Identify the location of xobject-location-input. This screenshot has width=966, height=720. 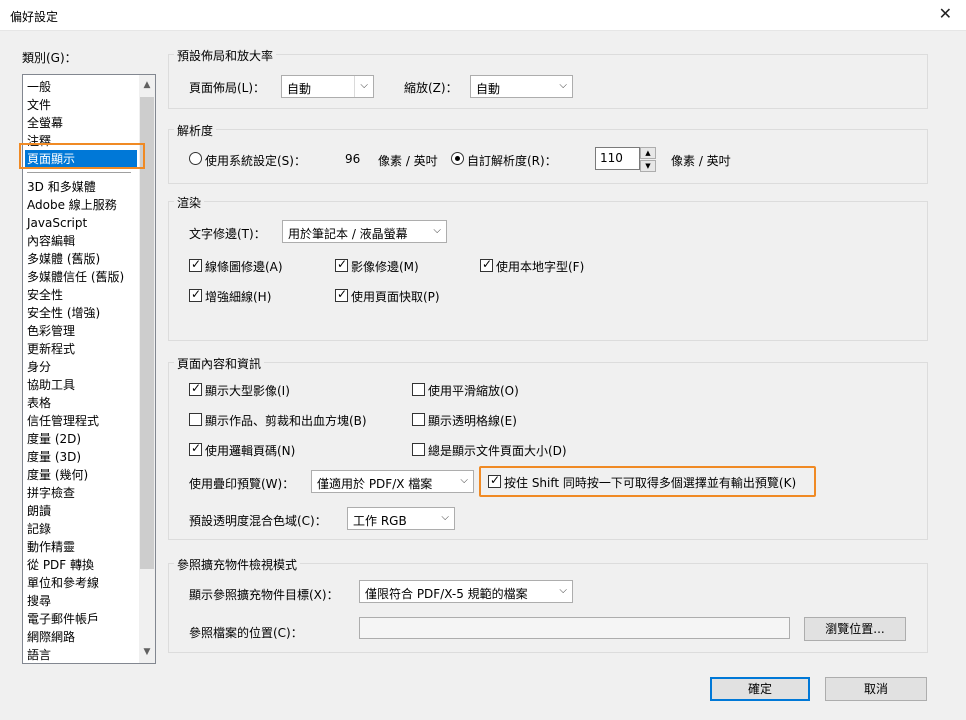
(574, 628).